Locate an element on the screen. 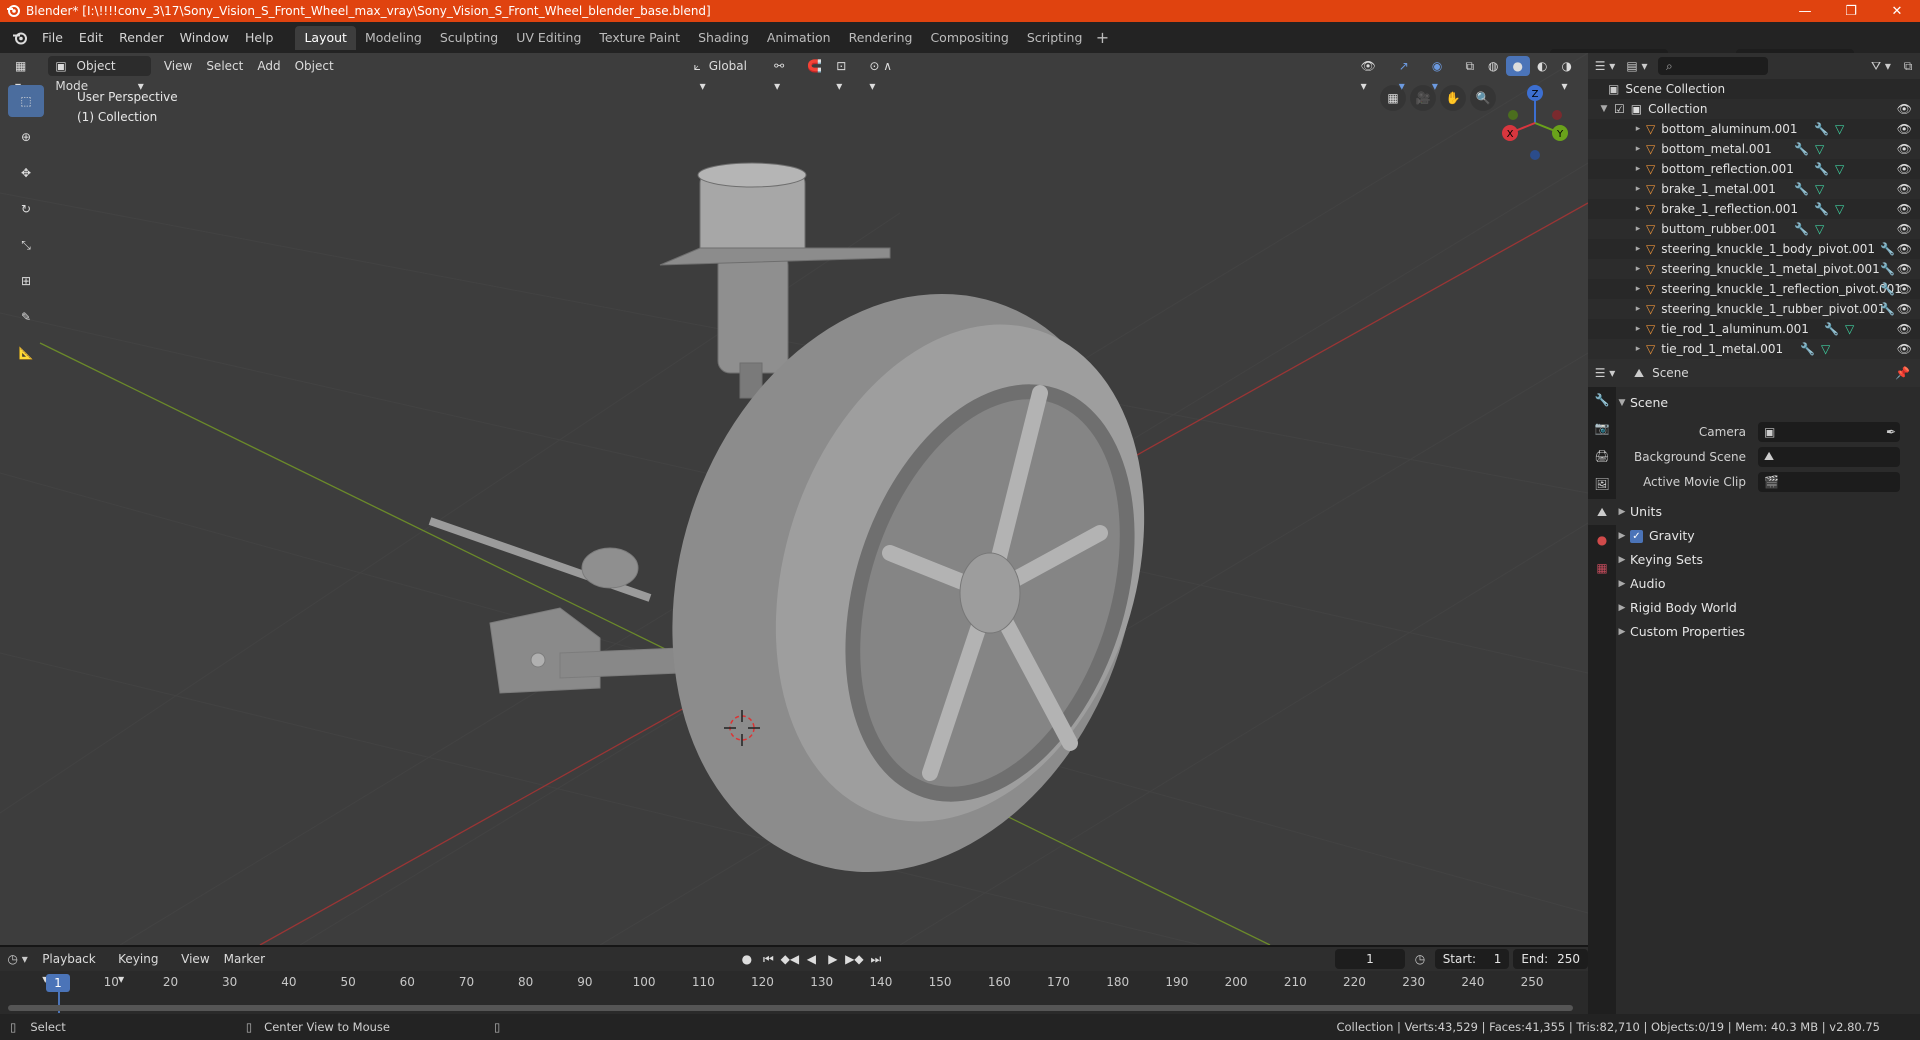 The image size is (1920, 1040). rigid-body-world-panel-header: ▶ Rigid Body World is located at coordinates (1768, 608).